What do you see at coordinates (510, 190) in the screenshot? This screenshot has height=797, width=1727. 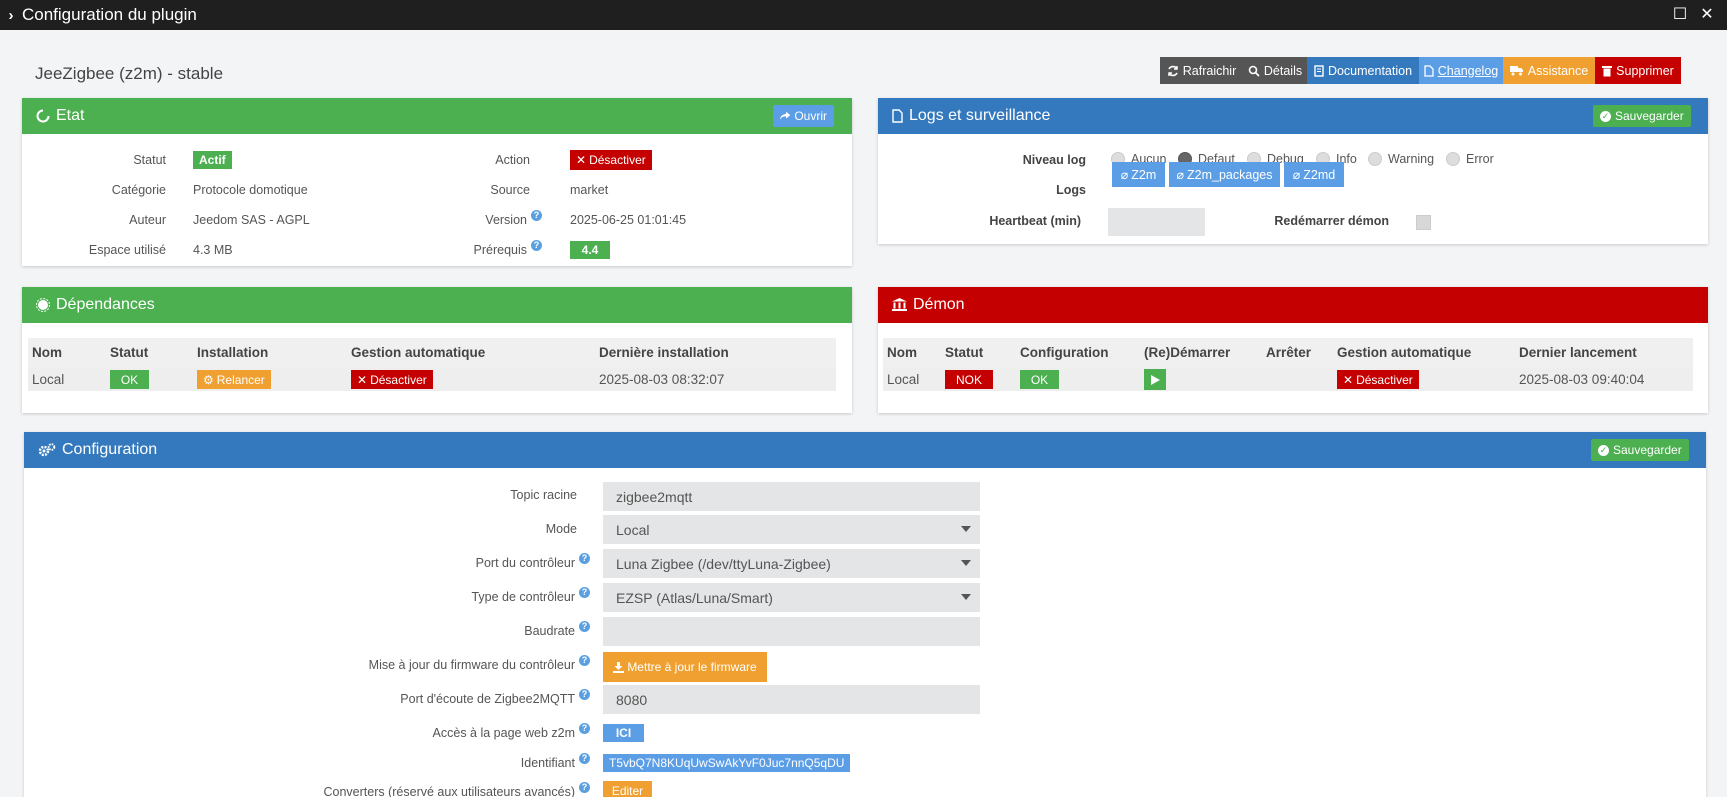 I see `source-label: Source` at bounding box center [510, 190].